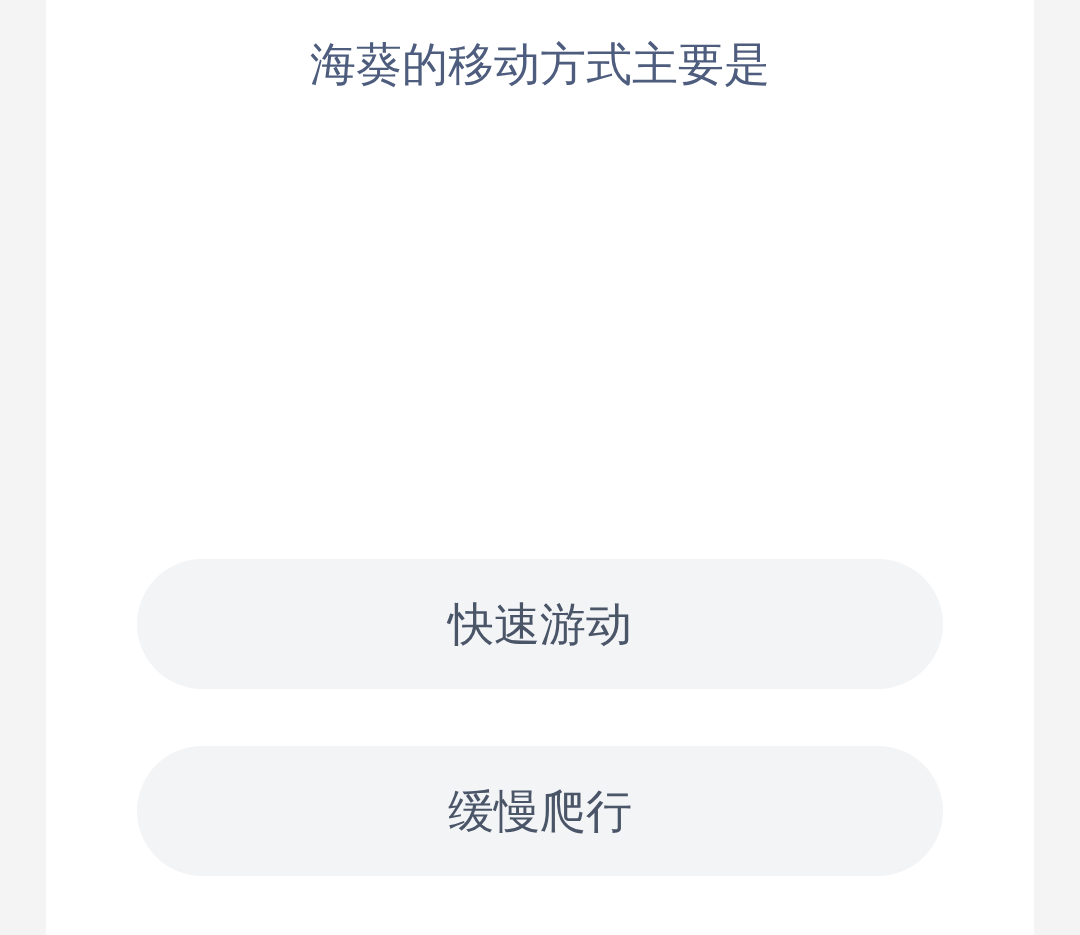 The width and height of the screenshot is (1080, 935). Describe the element at coordinates (540, 624) in the screenshot. I see `answer-option: 快速游动` at that location.